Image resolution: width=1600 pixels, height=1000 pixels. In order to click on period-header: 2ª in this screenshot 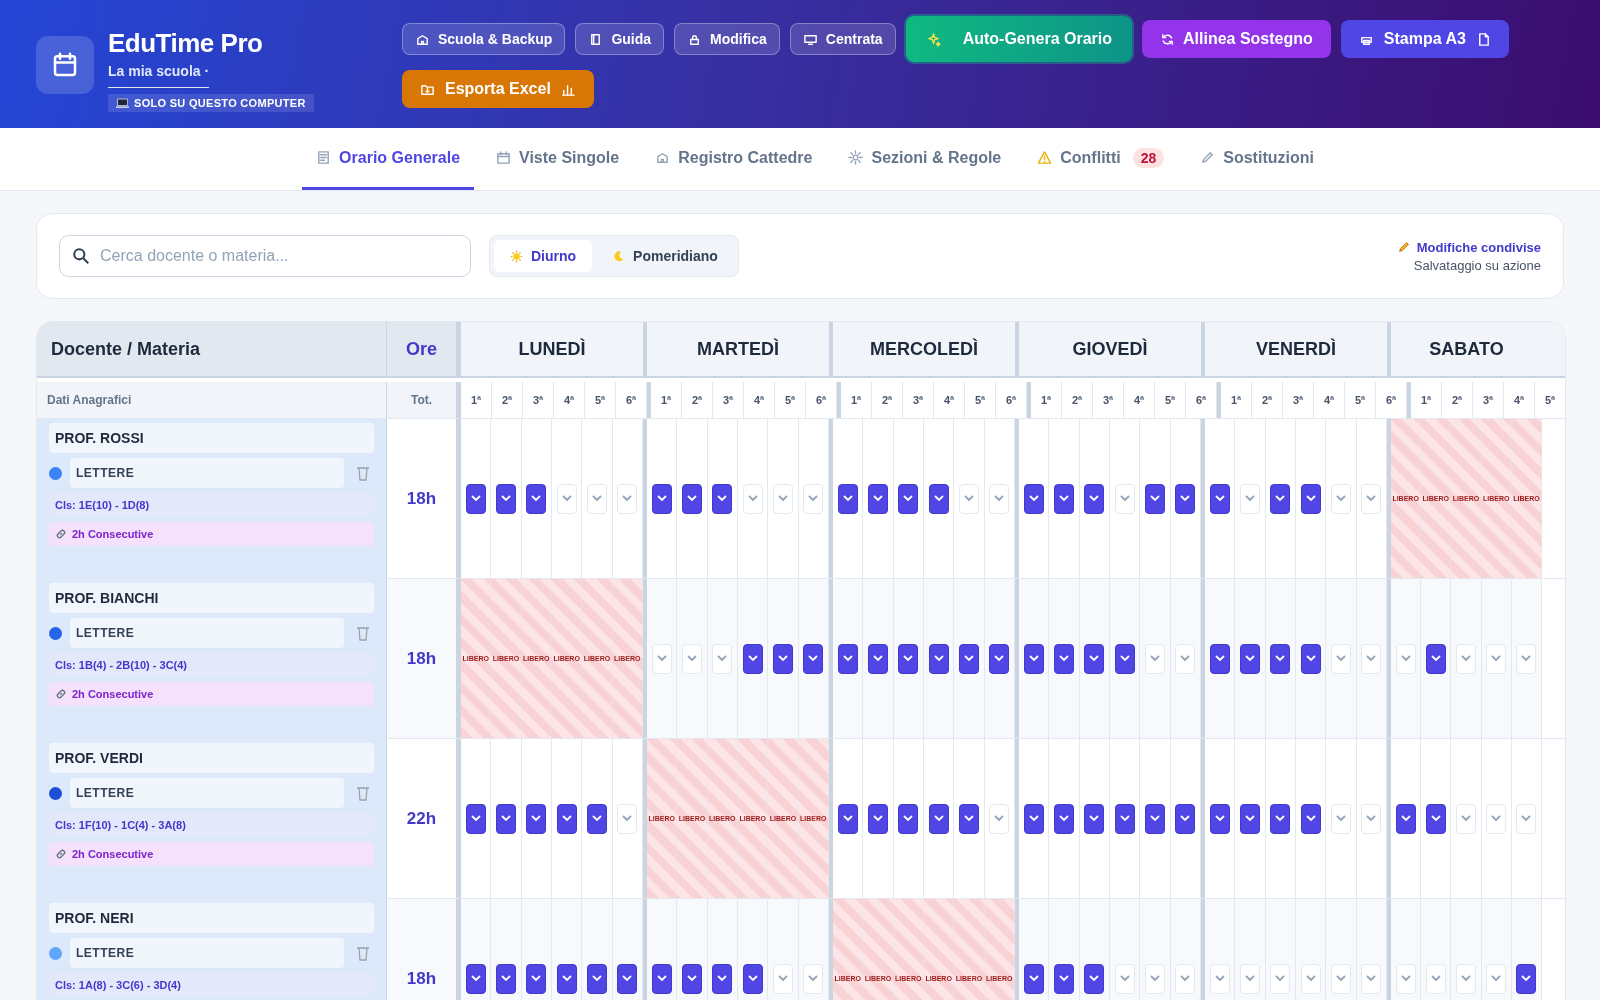, I will do `click(697, 400)`.